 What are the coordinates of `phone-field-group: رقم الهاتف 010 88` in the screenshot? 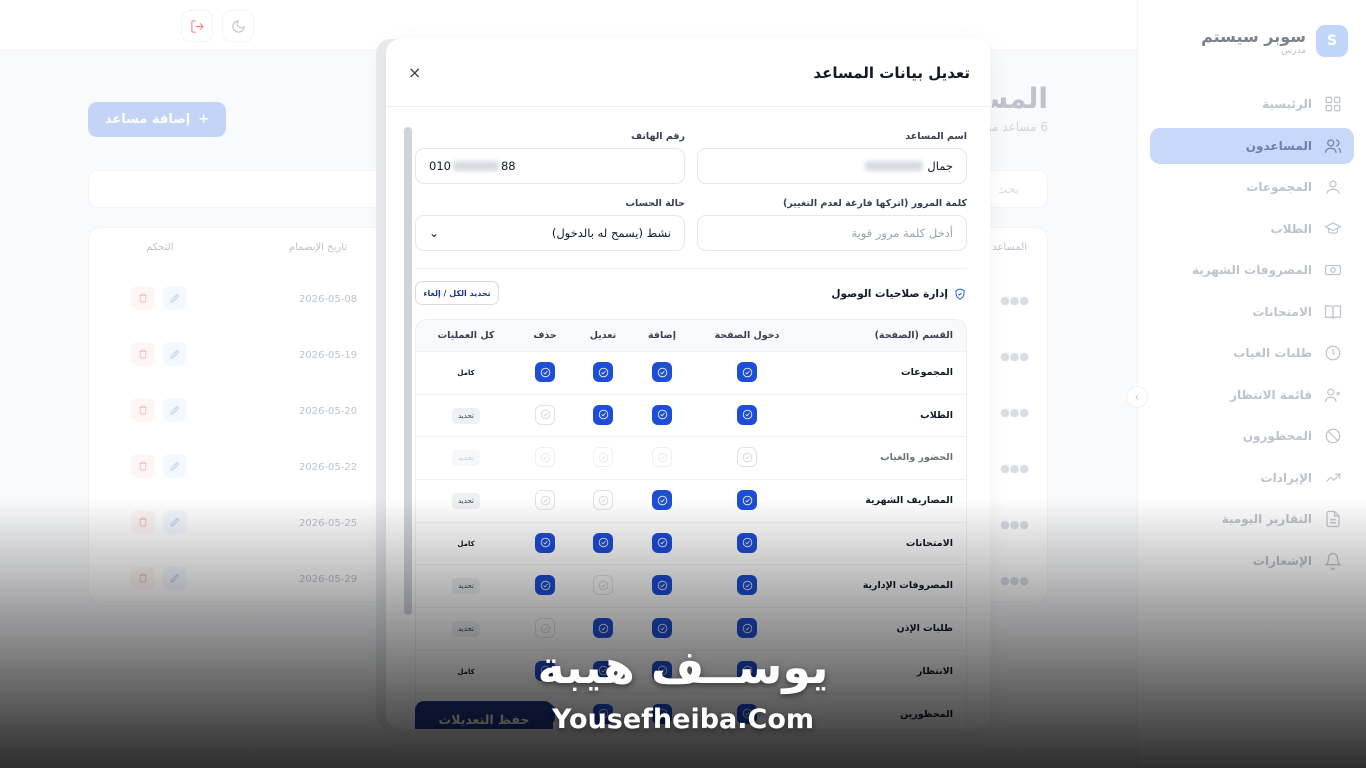 It's located at (550, 157).